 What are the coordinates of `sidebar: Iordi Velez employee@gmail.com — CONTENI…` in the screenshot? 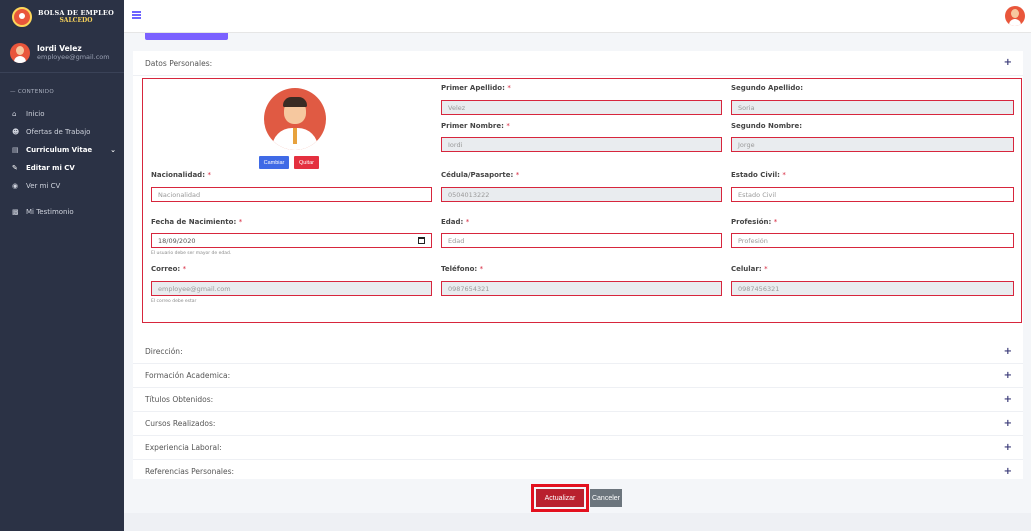 It's located at (62, 282).